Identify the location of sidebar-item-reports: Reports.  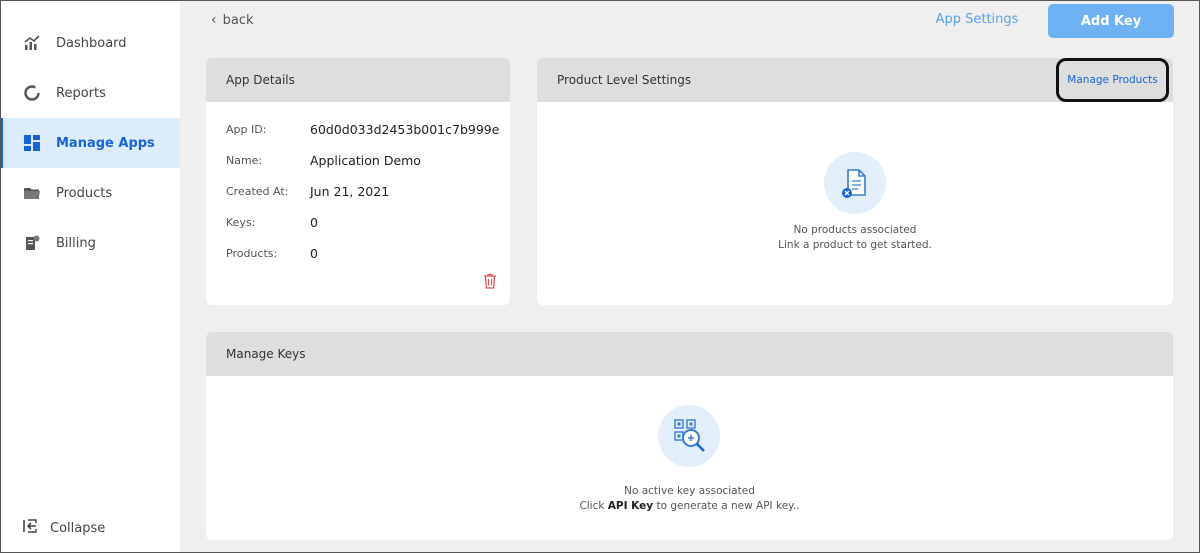
(90, 93).